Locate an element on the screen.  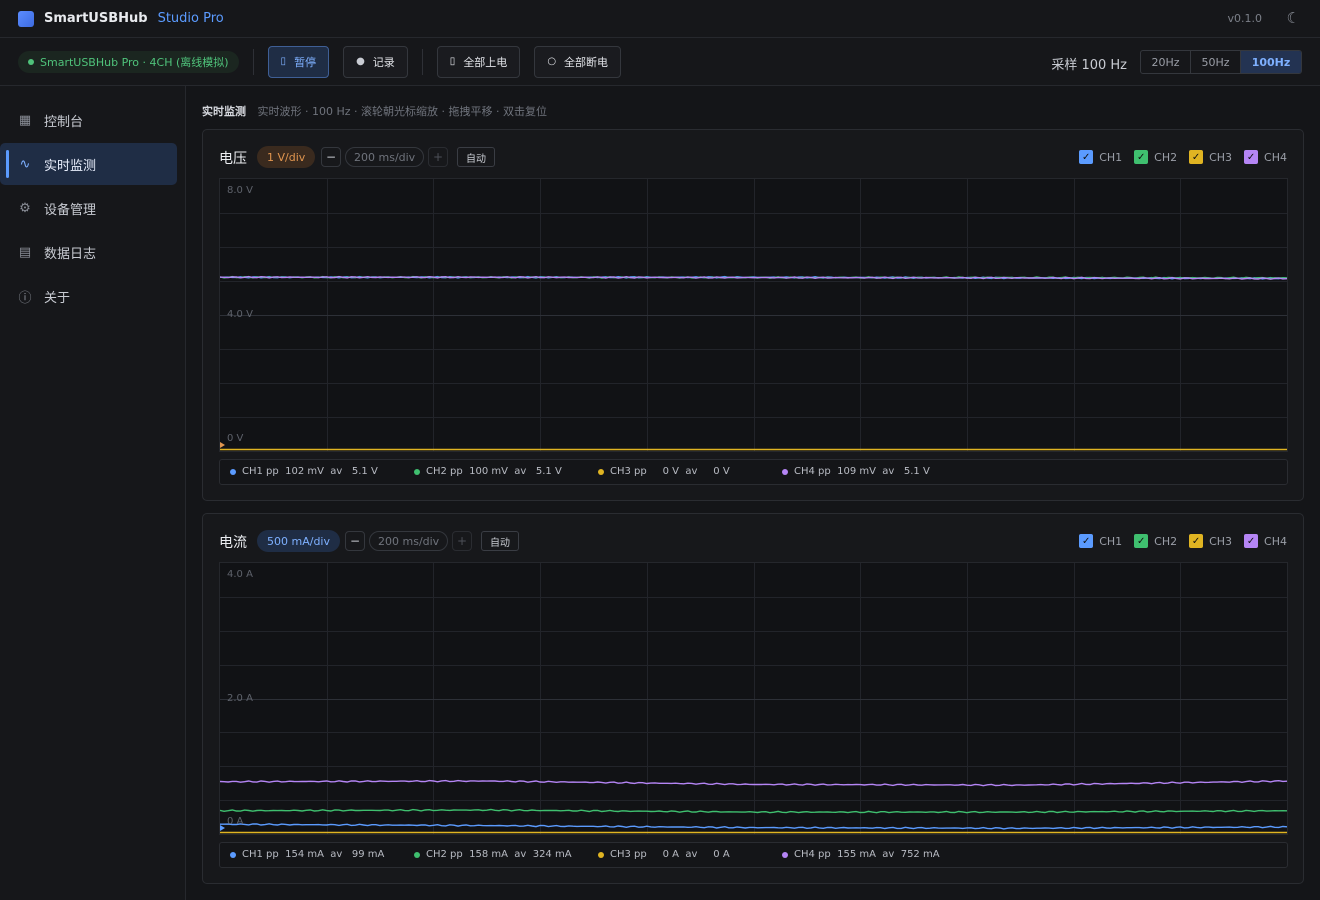
stat-text: CH1 pp 154 mA av 99 mA is located at coordinates (313, 854).